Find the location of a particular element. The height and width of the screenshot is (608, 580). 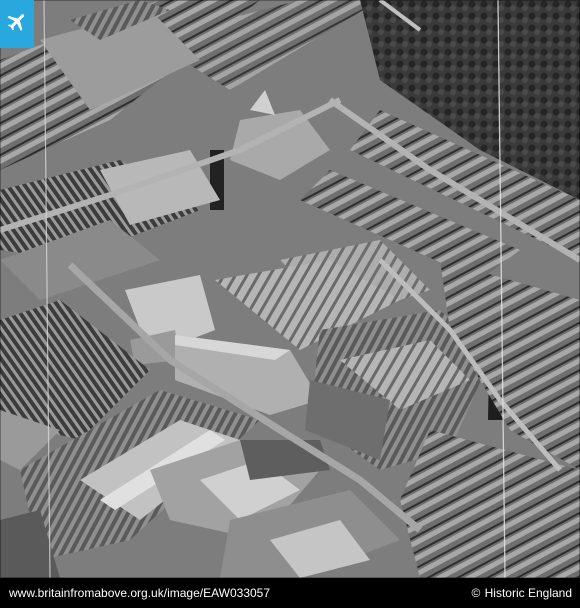

airplane-icon is located at coordinates (16, 22).